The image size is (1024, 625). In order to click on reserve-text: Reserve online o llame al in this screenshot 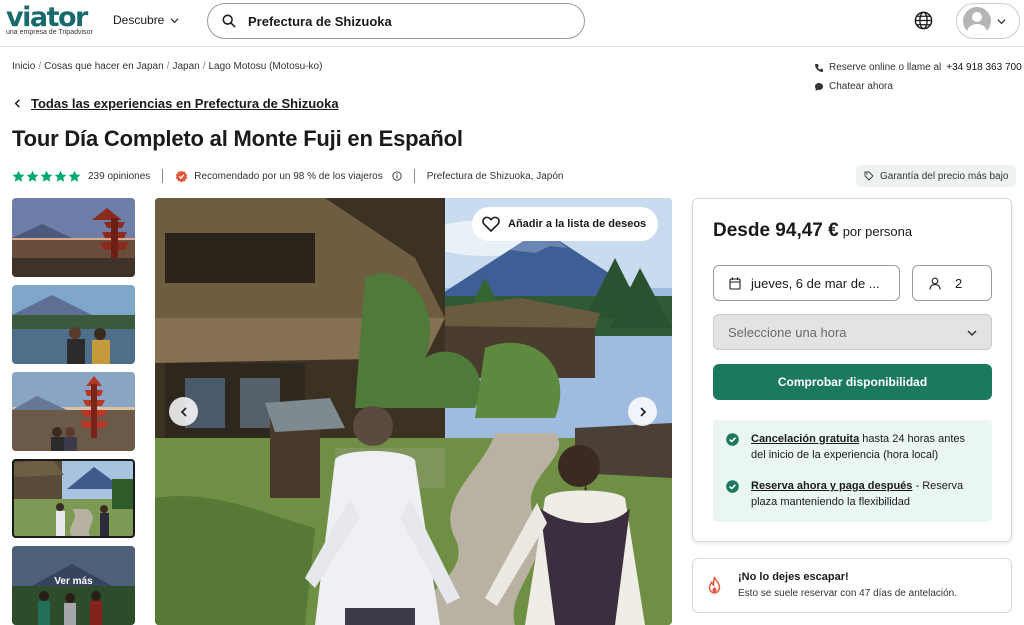, I will do `click(885, 67)`.